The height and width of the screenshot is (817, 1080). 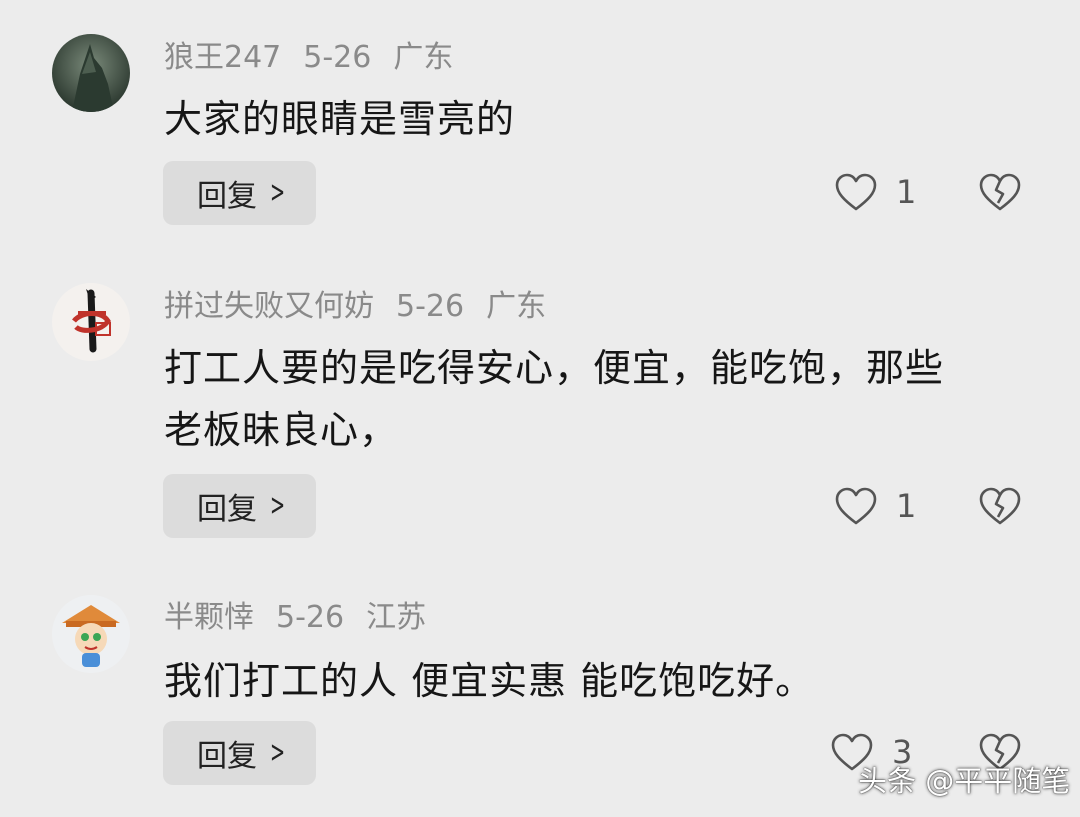 I want to click on comment-text: 大家的眼睛是雪亮的, so click(x=340, y=119).